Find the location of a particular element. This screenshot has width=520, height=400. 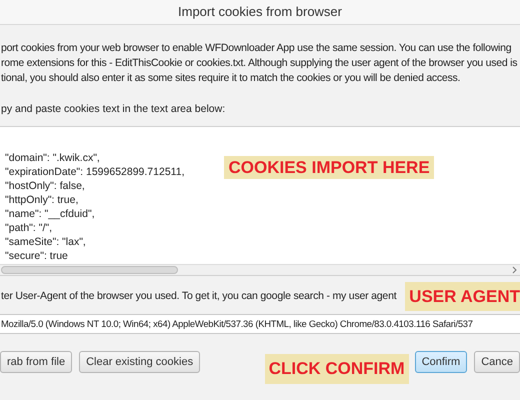

cookie-text-line: "sameSite": "lax", is located at coordinates (45, 241).